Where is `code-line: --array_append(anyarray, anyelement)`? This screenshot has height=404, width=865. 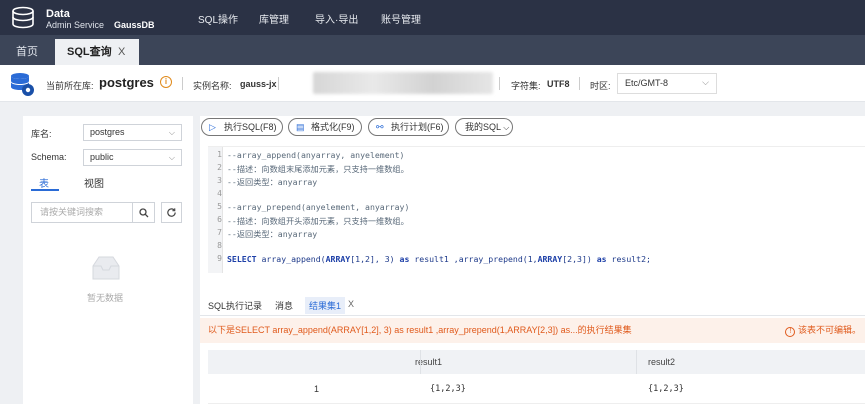
code-line: --array_append(anyarray, anyelement) is located at coordinates (316, 155).